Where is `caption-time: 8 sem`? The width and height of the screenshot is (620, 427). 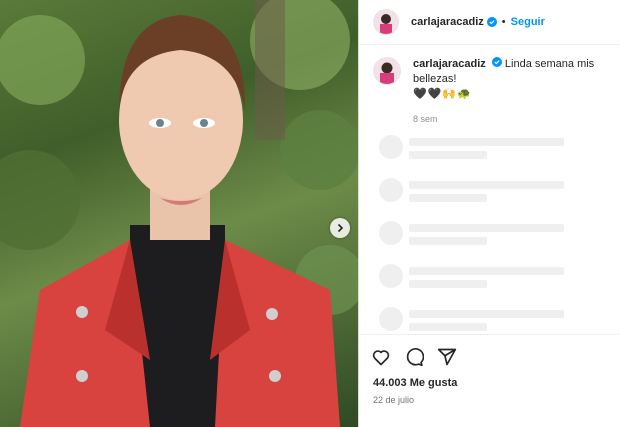
caption-time: 8 sem is located at coordinates (509, 119).